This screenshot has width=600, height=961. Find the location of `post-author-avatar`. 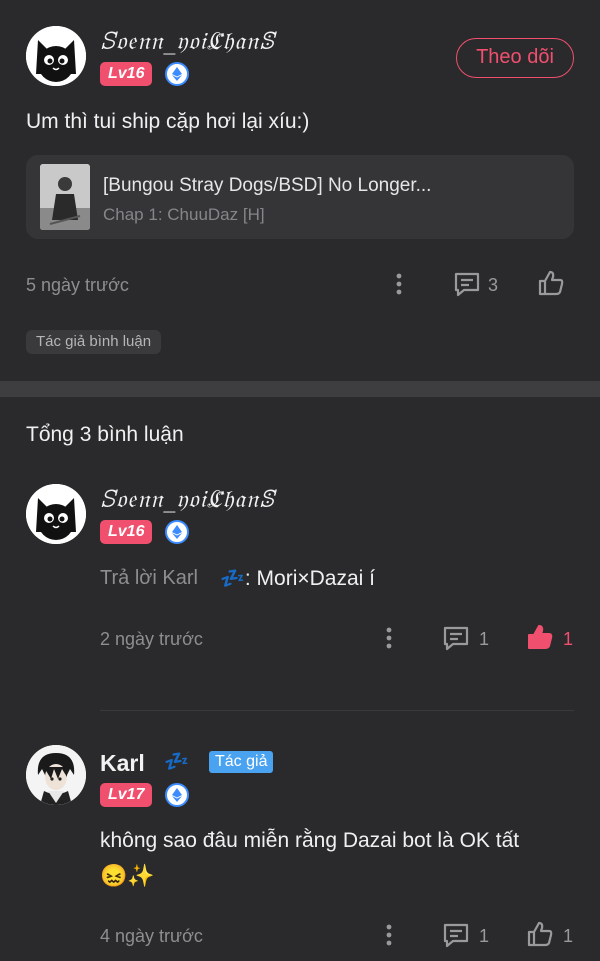

post-author-avatar is located at coordinates (56, 56).